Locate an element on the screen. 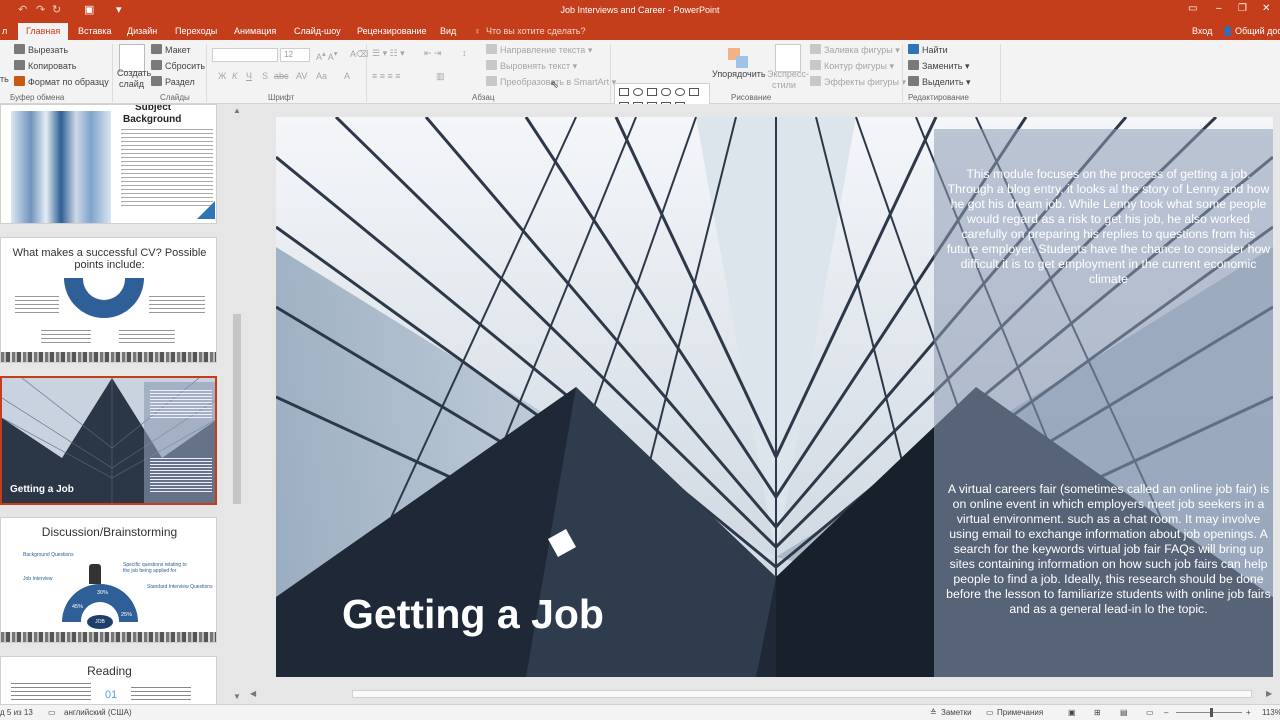  format-painter-button: Формат по образцу is located at coordinates (61, 81).